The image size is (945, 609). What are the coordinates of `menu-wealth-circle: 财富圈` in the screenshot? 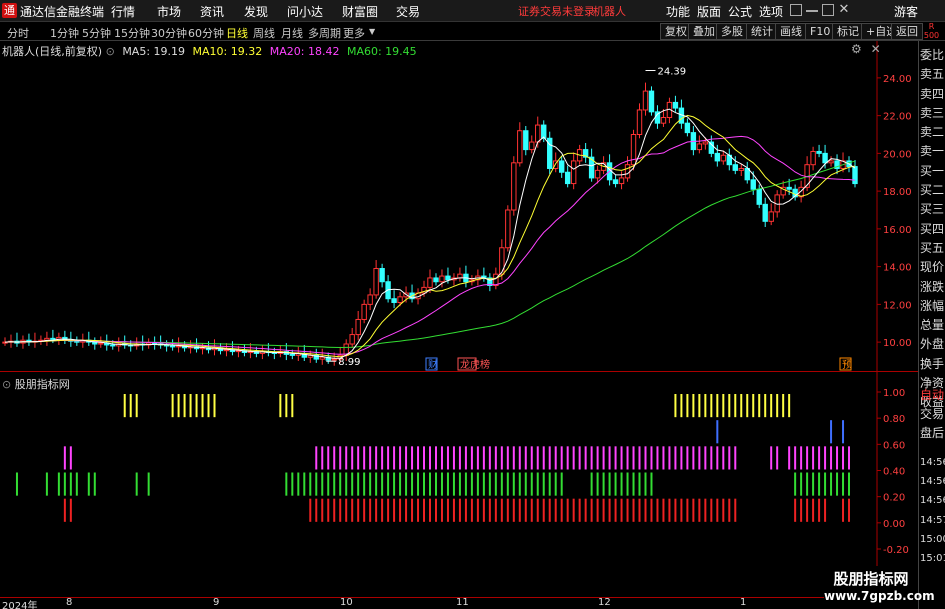 It's located at (360, 11).